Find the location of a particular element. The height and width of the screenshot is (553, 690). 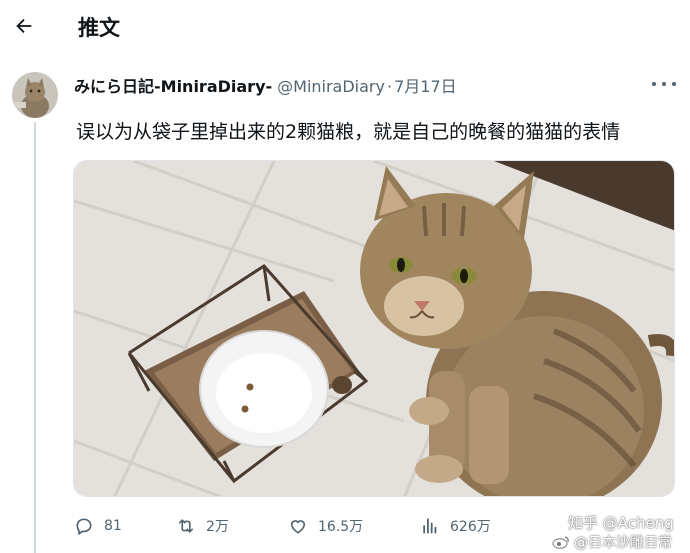

avatar is located at coordinates (35, 95).